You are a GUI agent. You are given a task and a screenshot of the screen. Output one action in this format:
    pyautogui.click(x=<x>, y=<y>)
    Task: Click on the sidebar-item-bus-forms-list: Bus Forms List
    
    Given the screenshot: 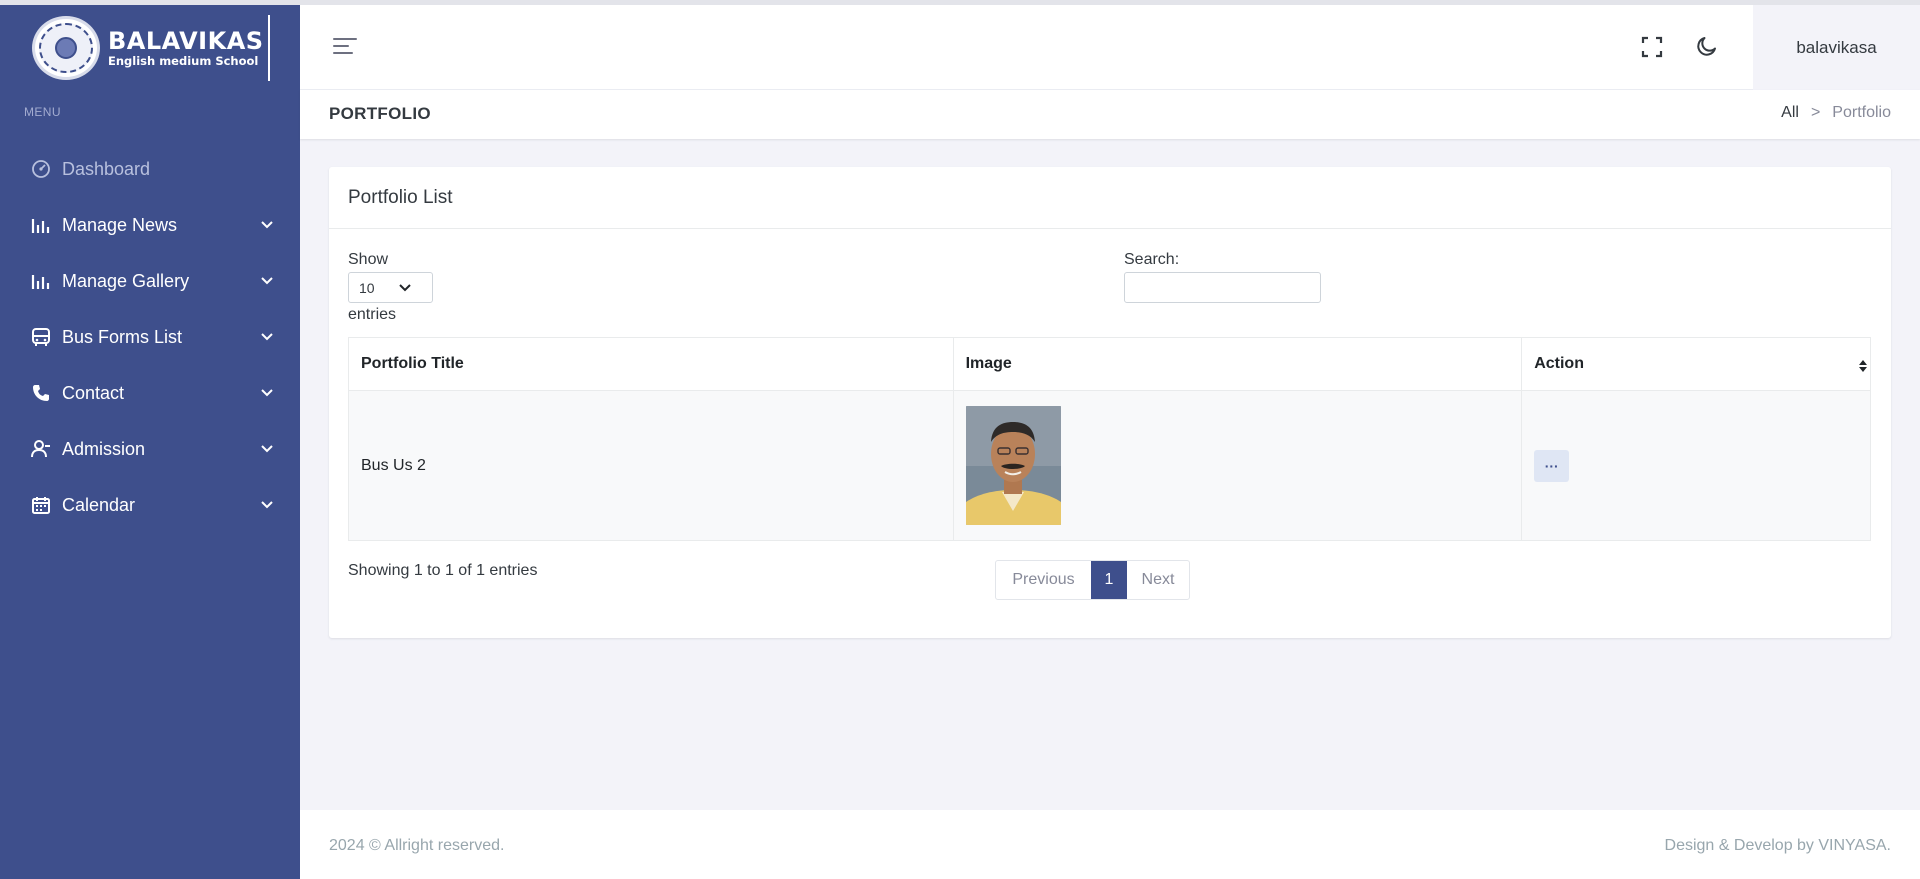 What is the action you would take?
    pyautogui.click(x=150, y=337)
    